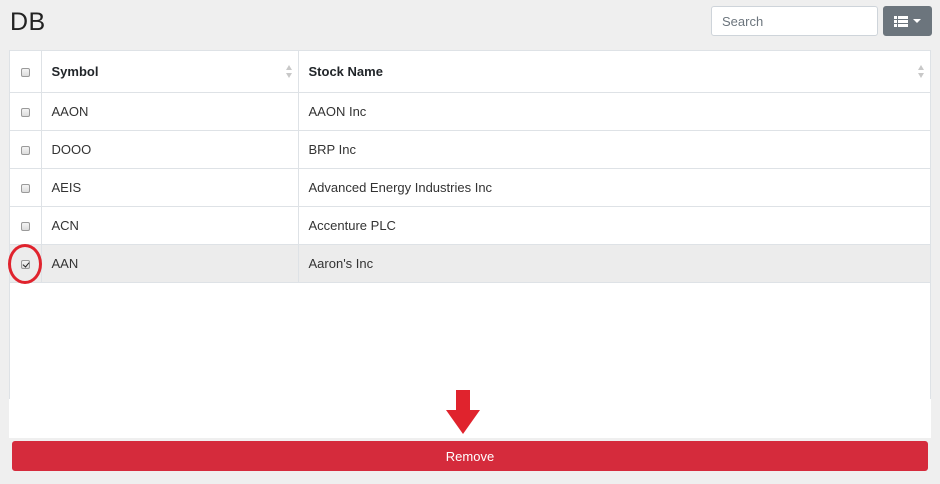 The width and height of the screenshot is (940, 484). I want to click on columns-toggle-button, so click(907, 21).